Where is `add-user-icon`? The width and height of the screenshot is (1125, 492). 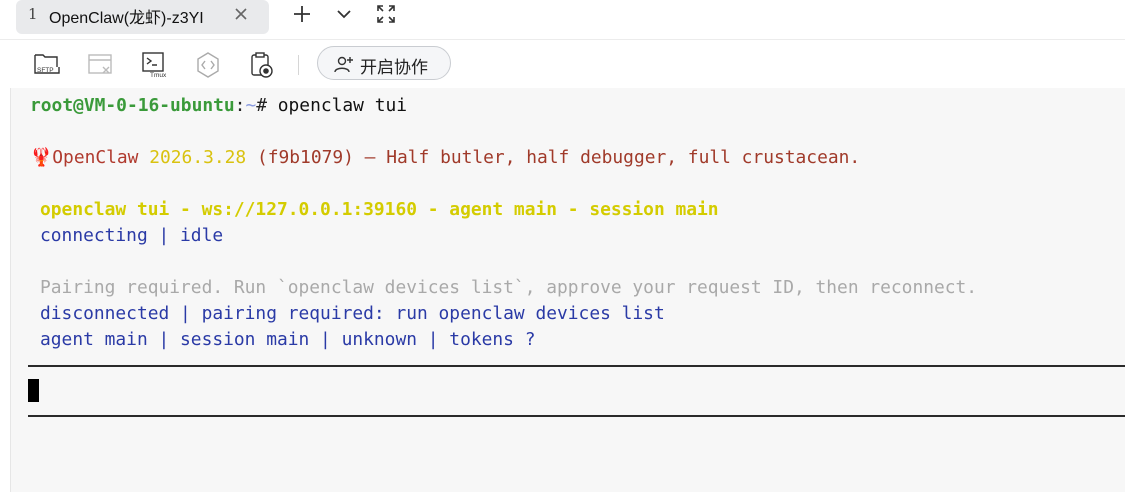 add-user-icon is located at coordinates (343, 64).